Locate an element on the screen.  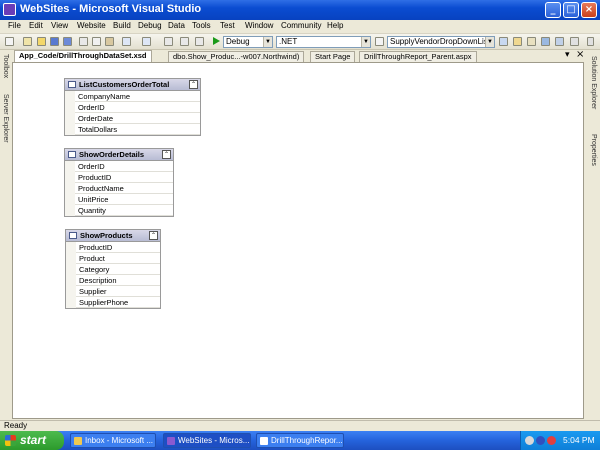
column-row: SupplierPhone is located at coordinates (118, 302).